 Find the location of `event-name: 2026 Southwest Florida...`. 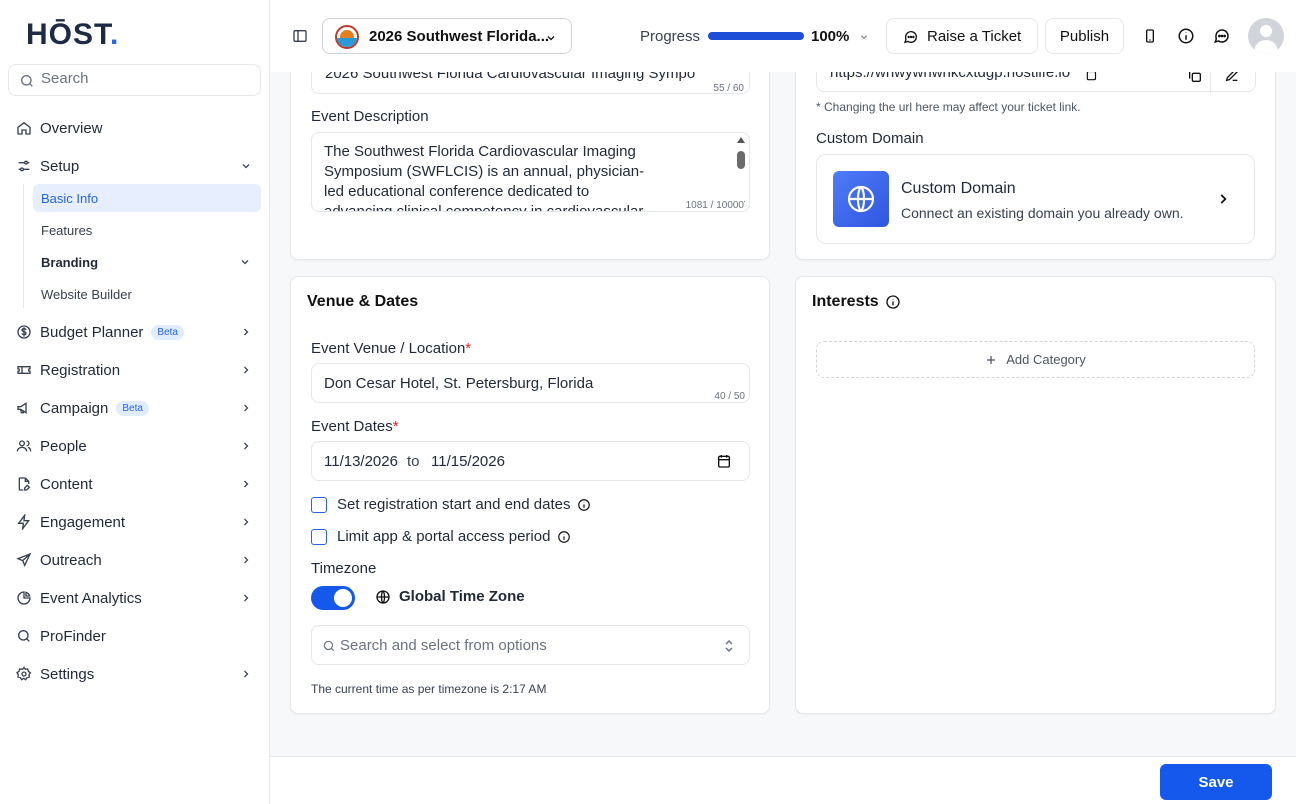

event-name: 2026 Southwest Florida... is located at coordinates (459, 36).